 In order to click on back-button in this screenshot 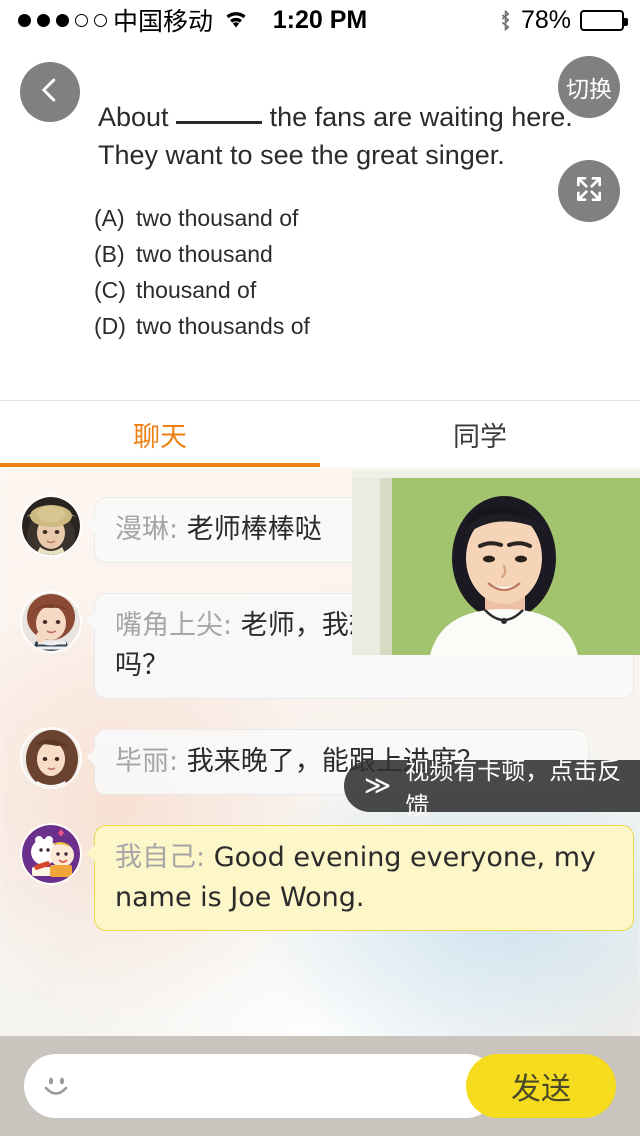, I will do `click(50, 92)`.